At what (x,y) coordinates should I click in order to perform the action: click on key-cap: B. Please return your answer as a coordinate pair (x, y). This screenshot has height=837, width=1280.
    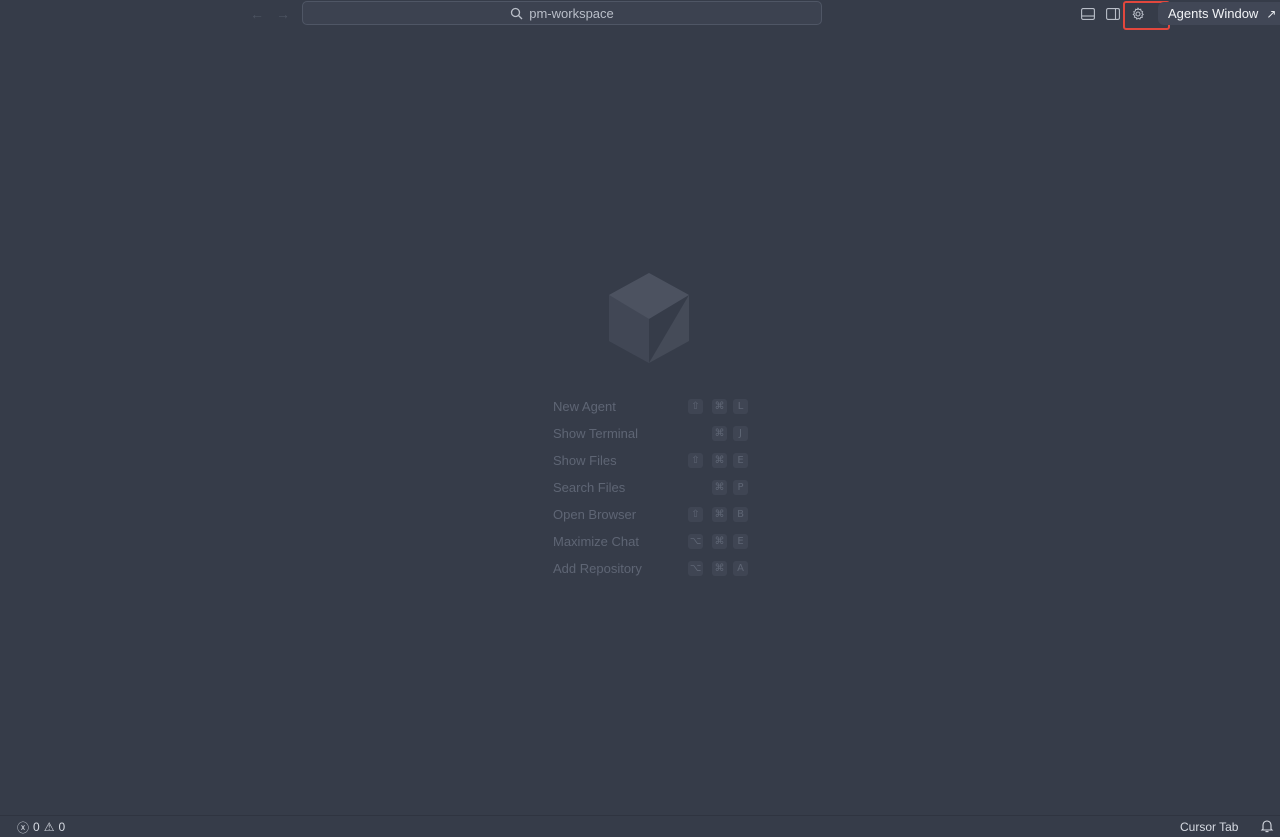
    Looking at the image, I should click on (740, 514).